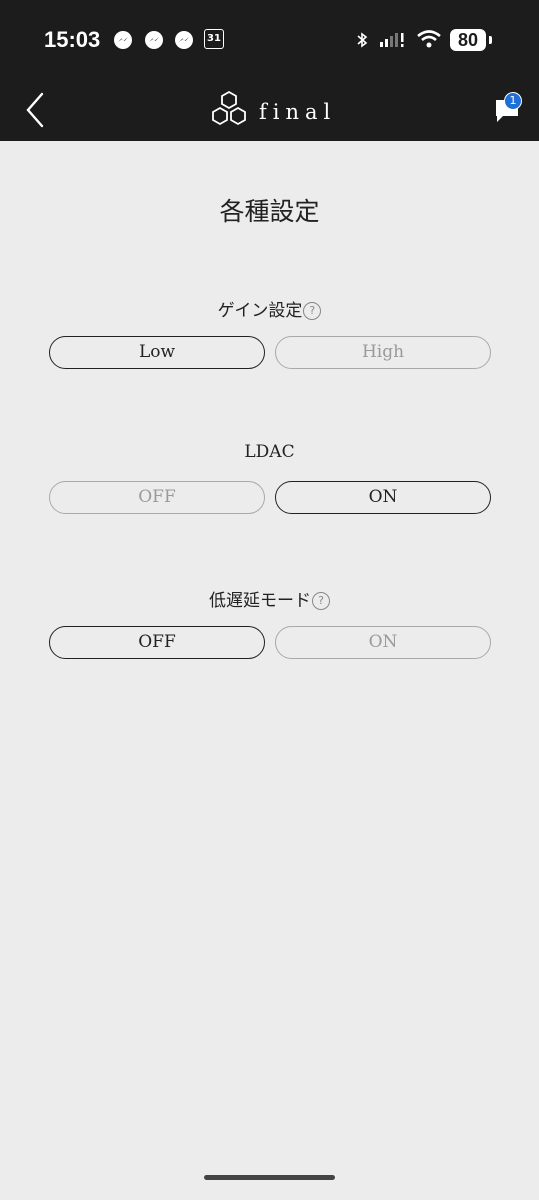  What do you see at coordinates (269, 211) in the screenshot?
I see `page-title: 各種設定` at bounding box center [269, 211].